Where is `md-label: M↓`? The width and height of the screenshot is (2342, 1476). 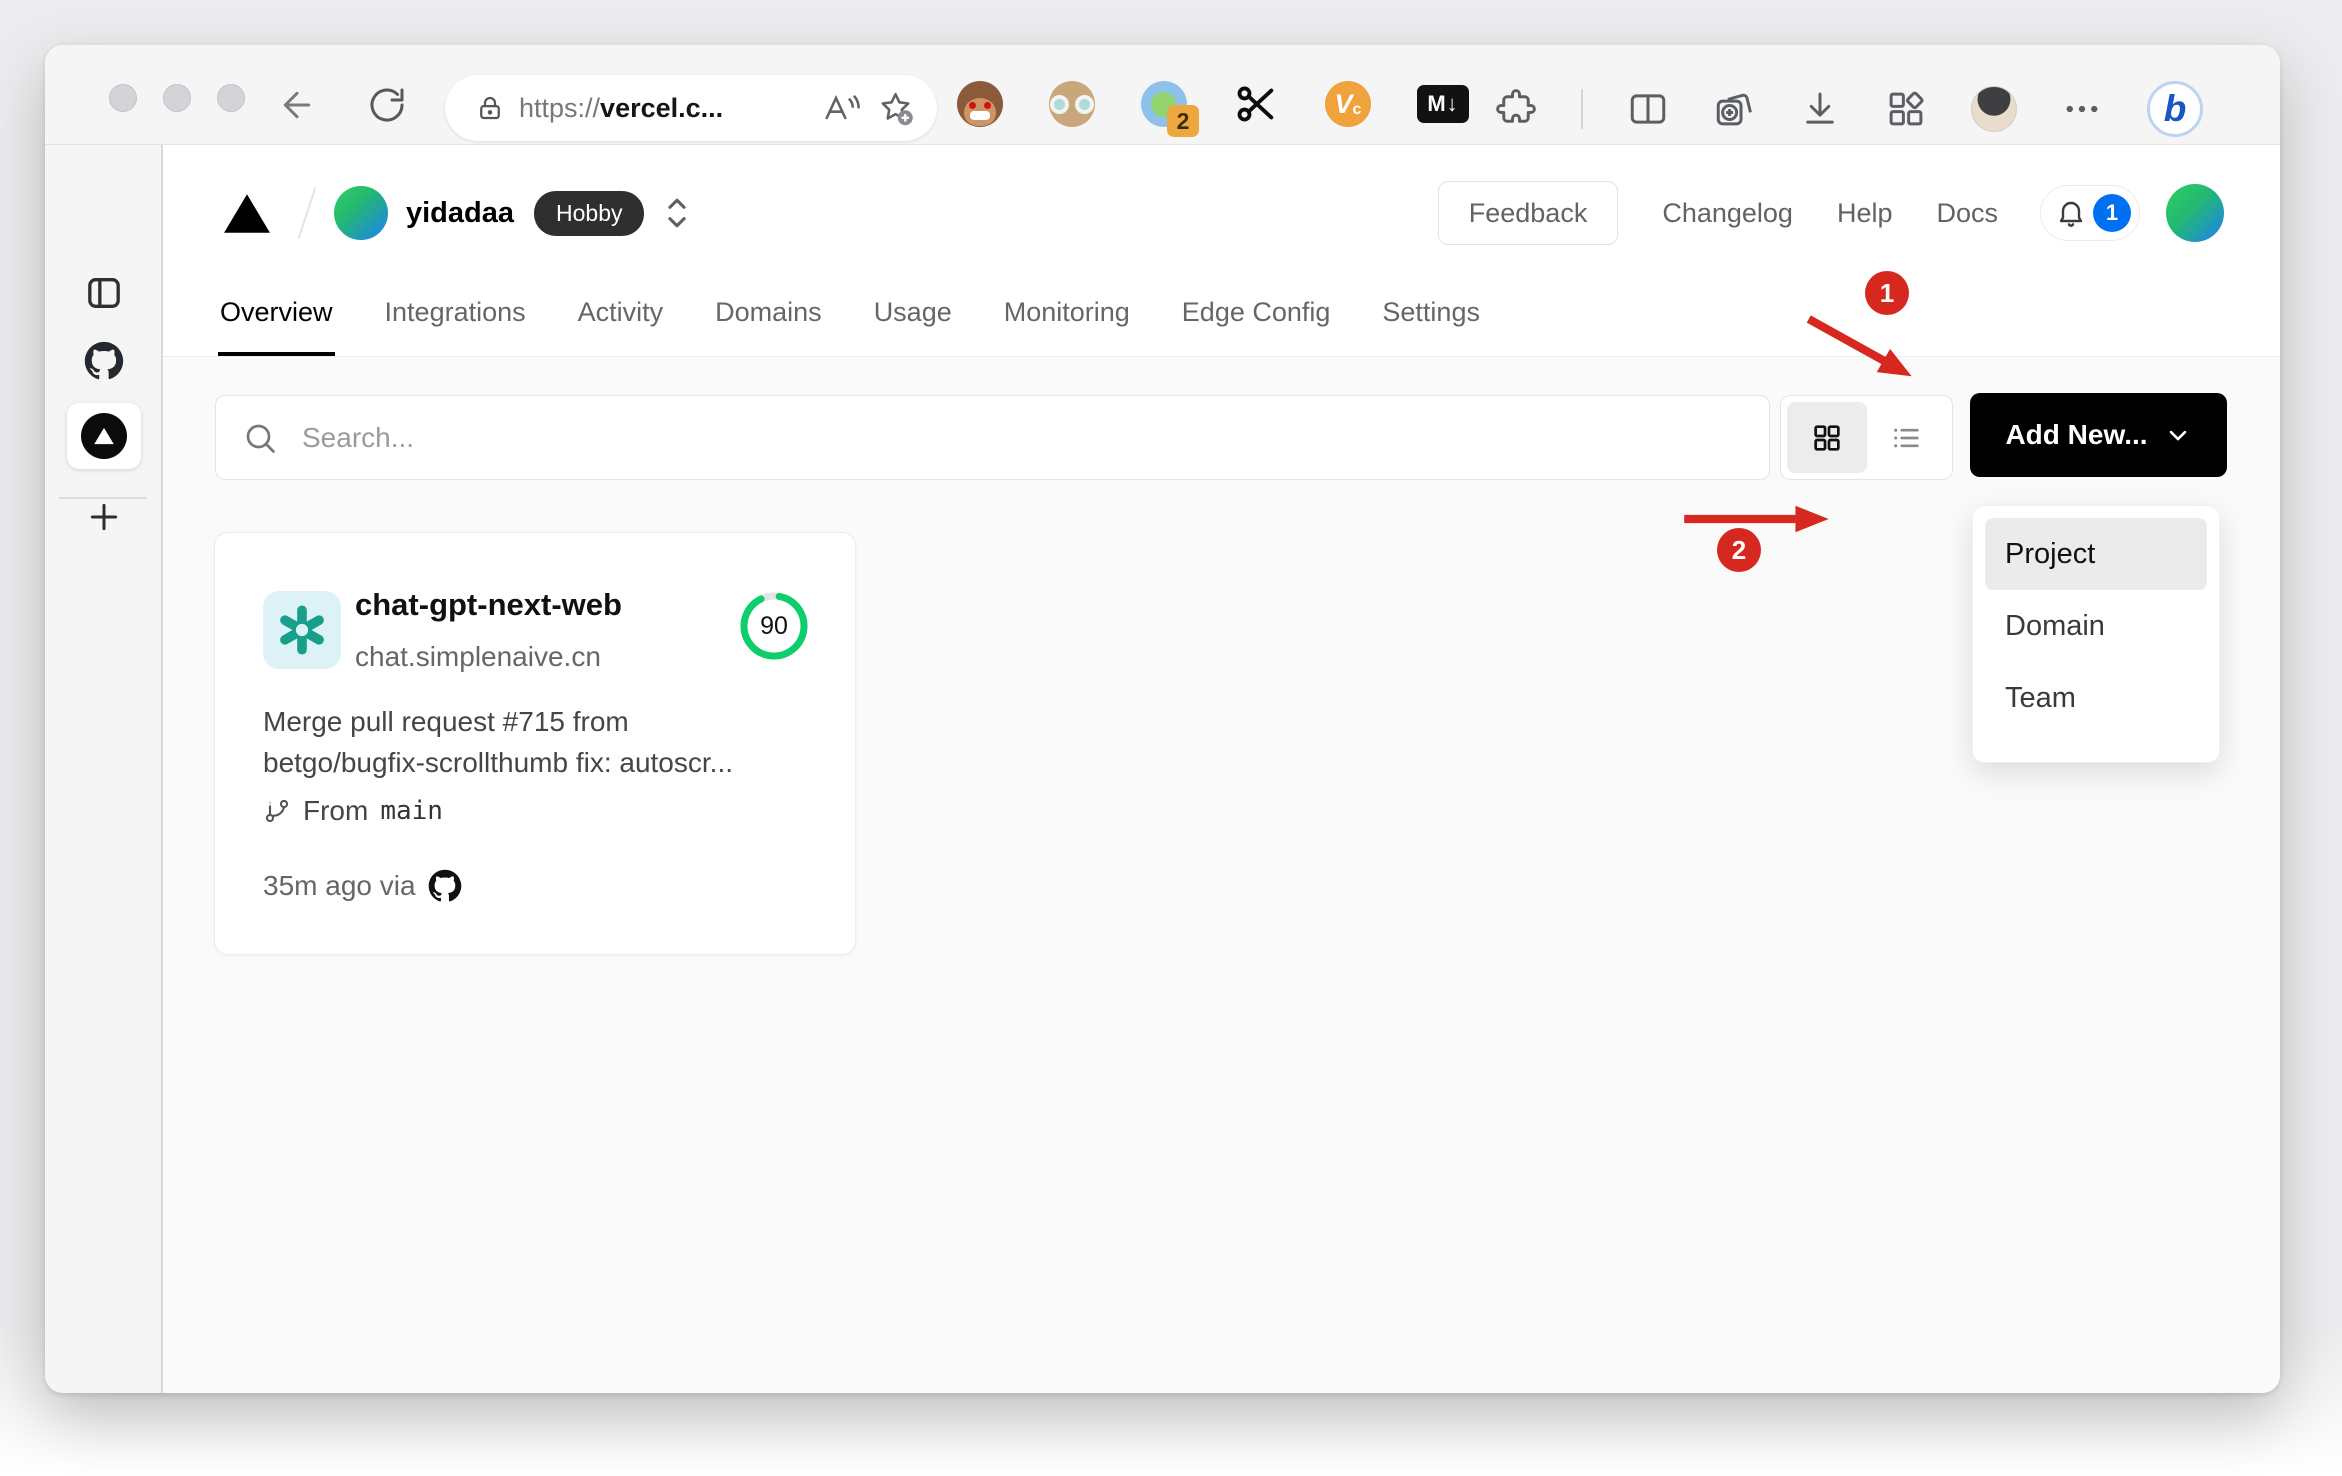 md-label: M↓ is located at coordinates (1443, 104).